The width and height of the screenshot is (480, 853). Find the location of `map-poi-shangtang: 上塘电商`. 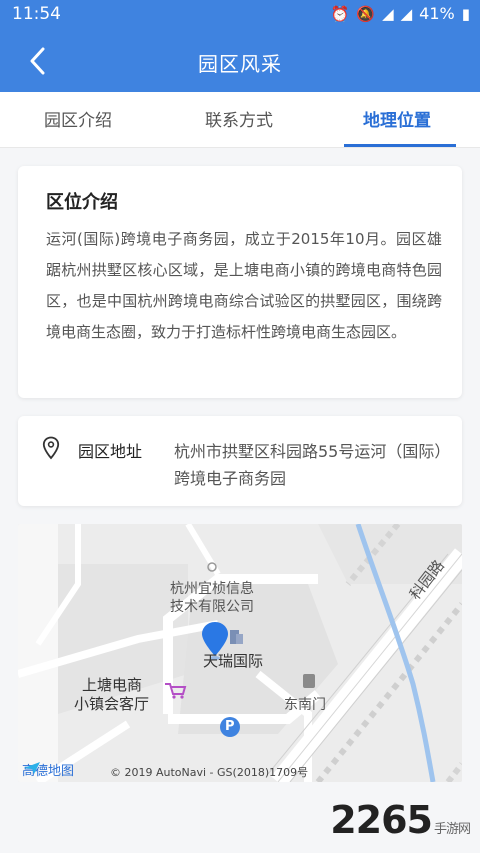

map-poi-shangtang: 上塘电商 is located at coordinates (112, 685).